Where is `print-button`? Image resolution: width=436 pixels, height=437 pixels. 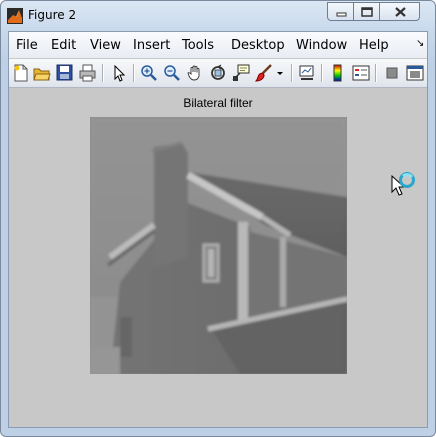 print-button is located at coordinates (88, 73).